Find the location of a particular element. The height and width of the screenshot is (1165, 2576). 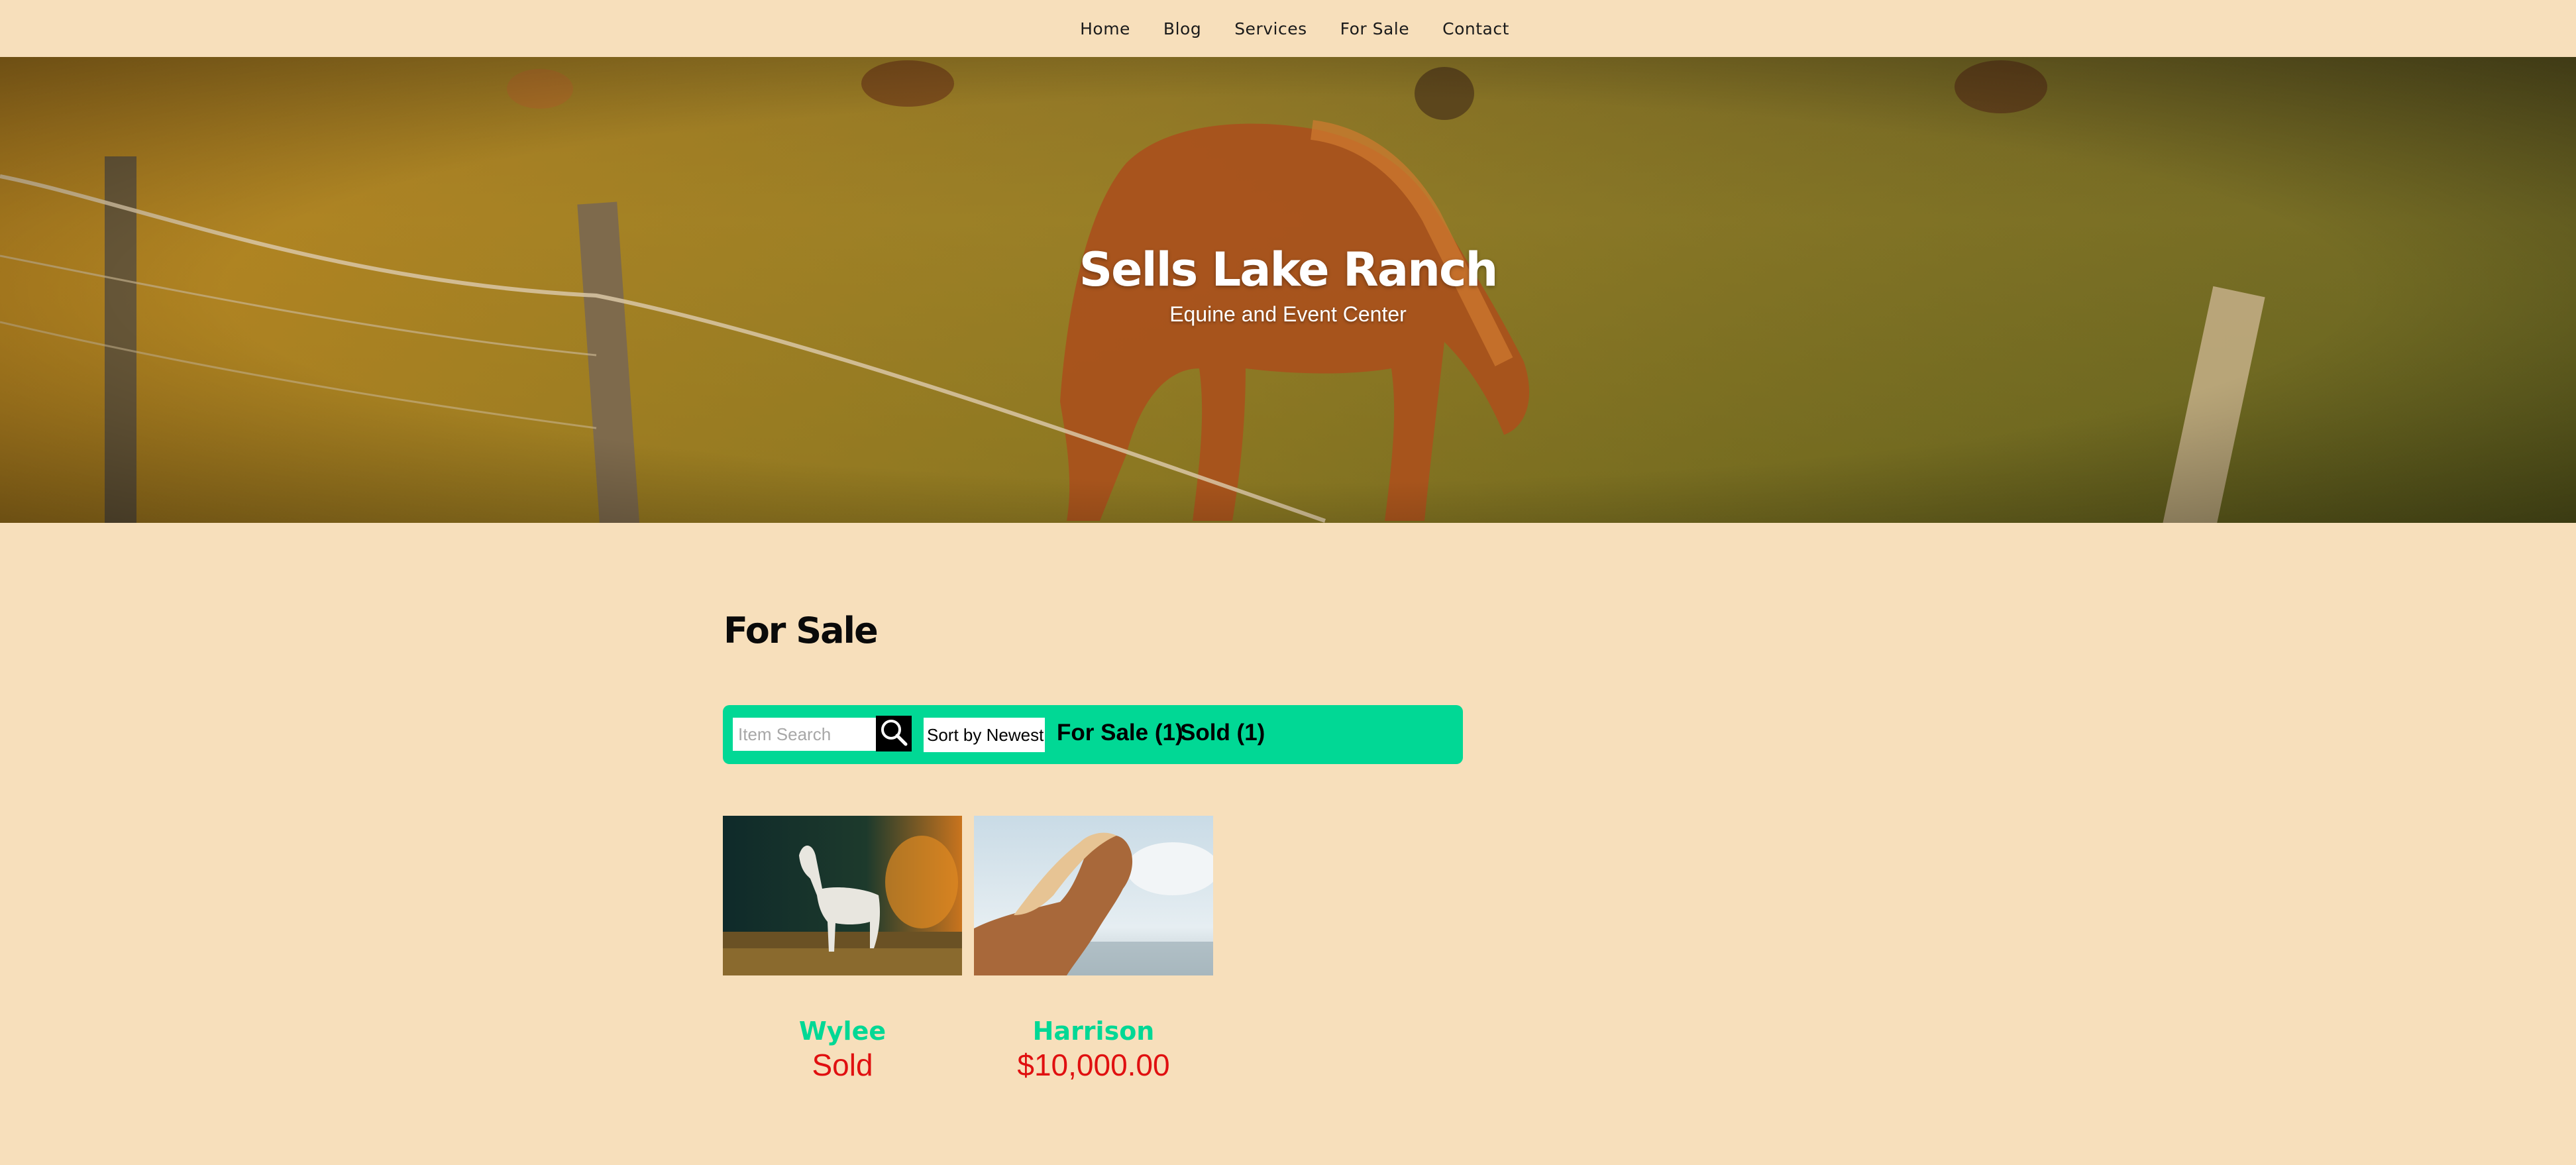

nav-item-for-sale: For Sale is located at coordinates (1375, 29).